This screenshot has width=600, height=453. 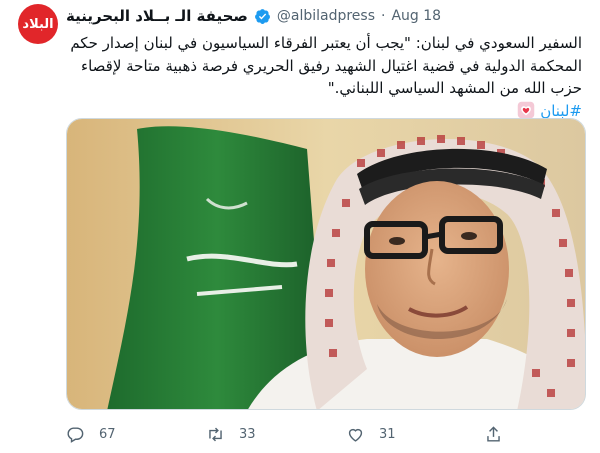 What do you see at coordinates (247, 434) in the screenshot?
I see `retweet-count: 33` at bounding box center [247, 434].